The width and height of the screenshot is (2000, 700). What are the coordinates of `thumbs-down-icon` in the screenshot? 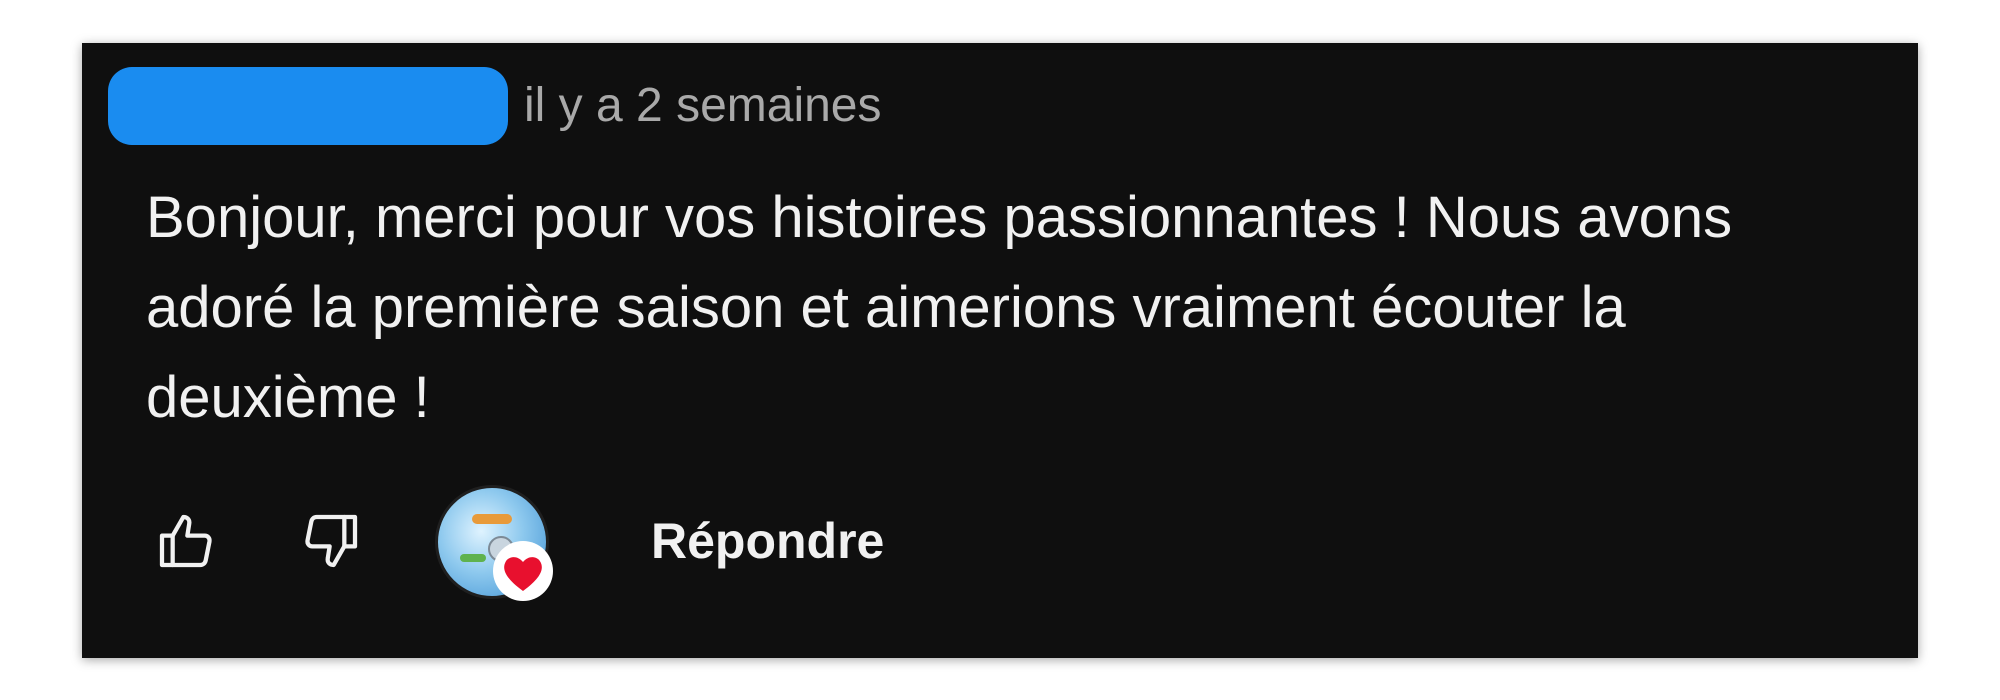 It's located at (331, 541).